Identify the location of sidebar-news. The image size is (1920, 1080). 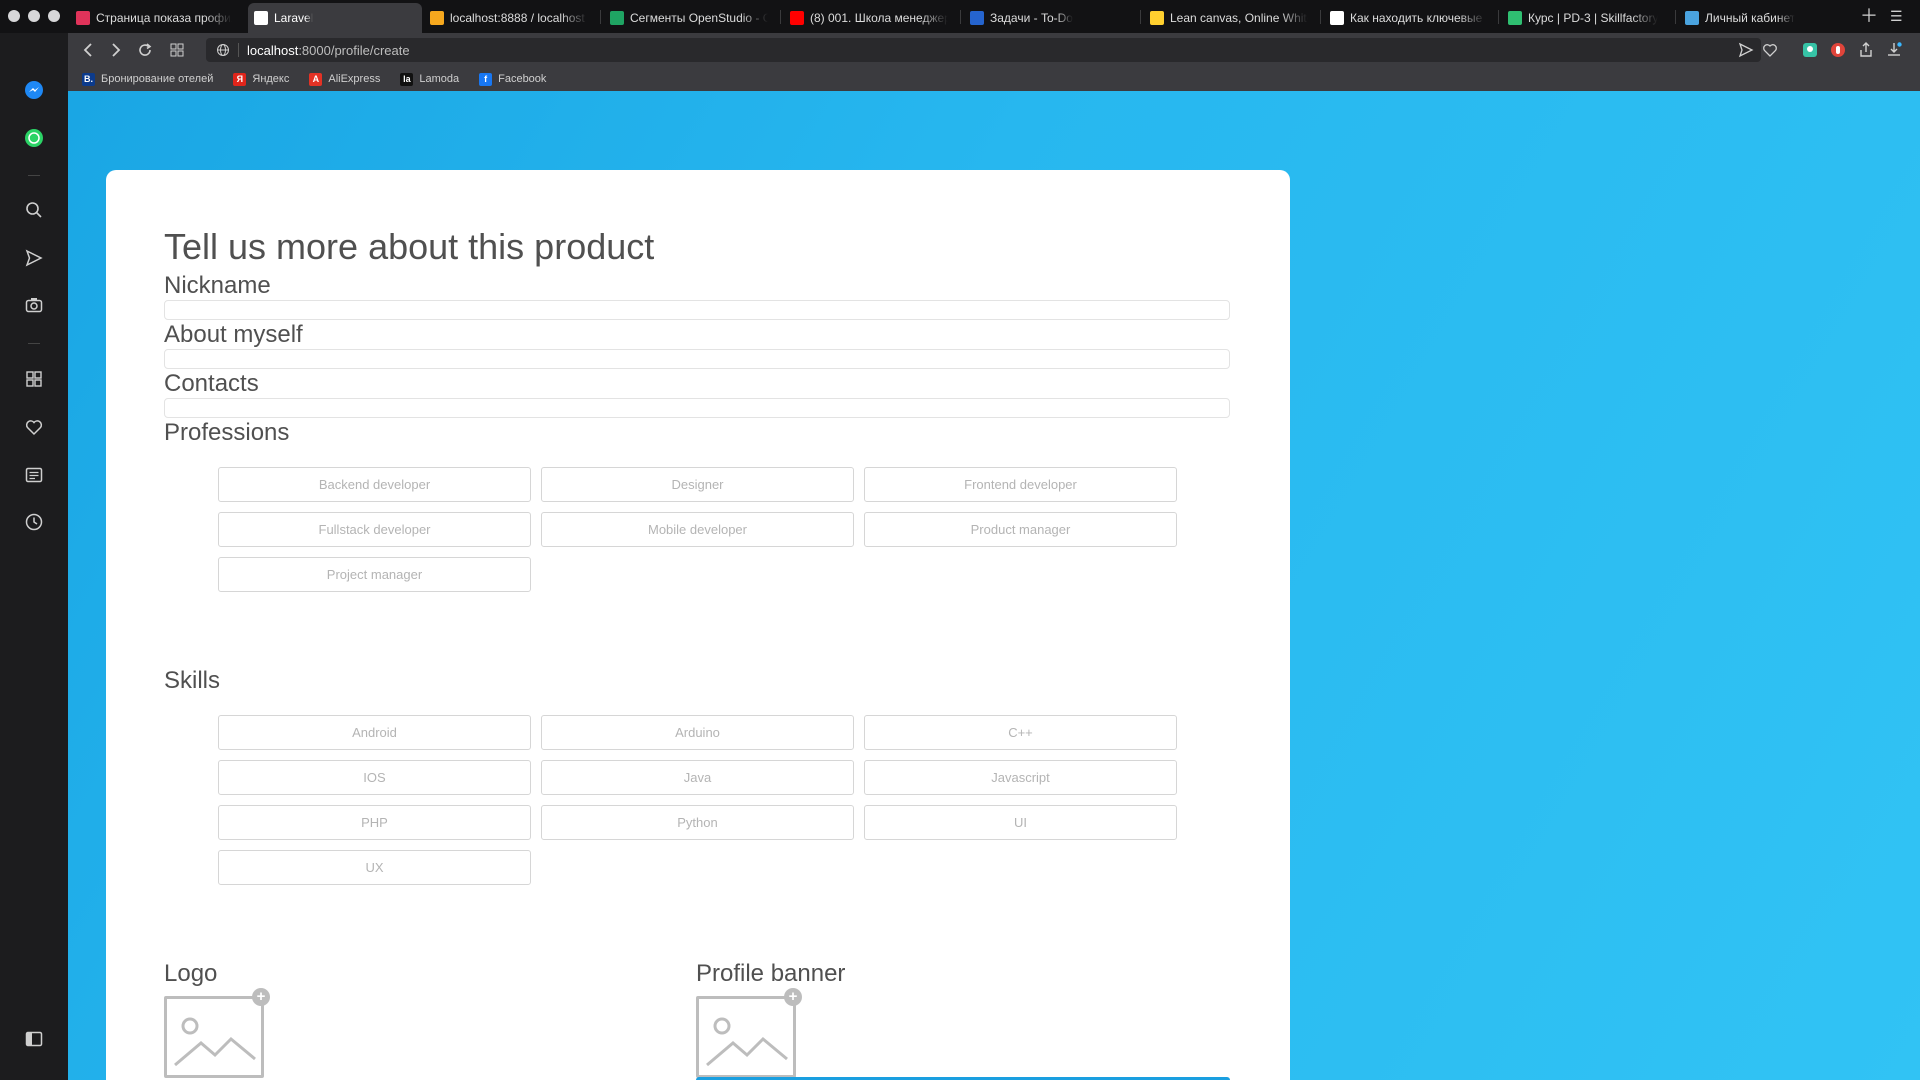
(34, 475).